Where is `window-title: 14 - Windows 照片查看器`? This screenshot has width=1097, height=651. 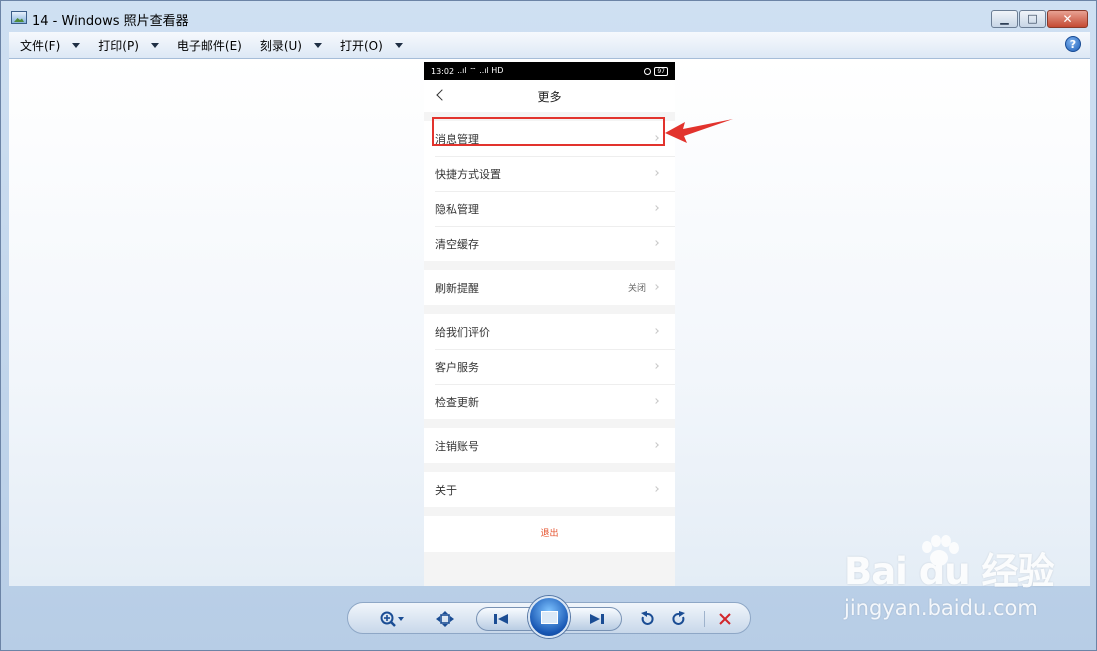
window-title: 14 - Windows 照片查看器 is located at coordinates (110, 21).